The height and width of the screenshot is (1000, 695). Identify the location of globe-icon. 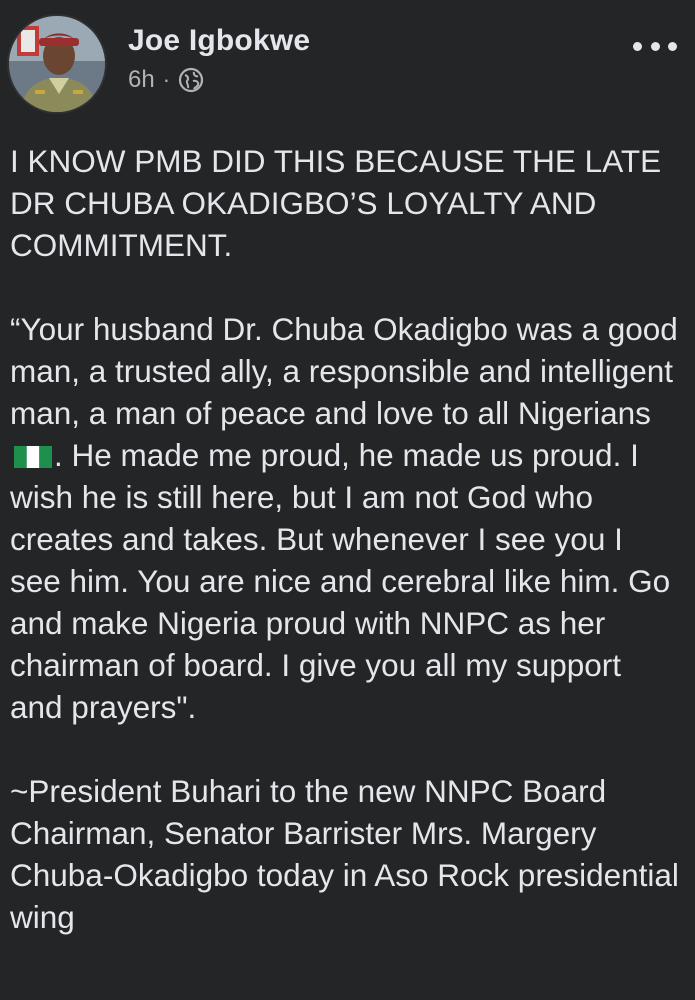
(191, 80).